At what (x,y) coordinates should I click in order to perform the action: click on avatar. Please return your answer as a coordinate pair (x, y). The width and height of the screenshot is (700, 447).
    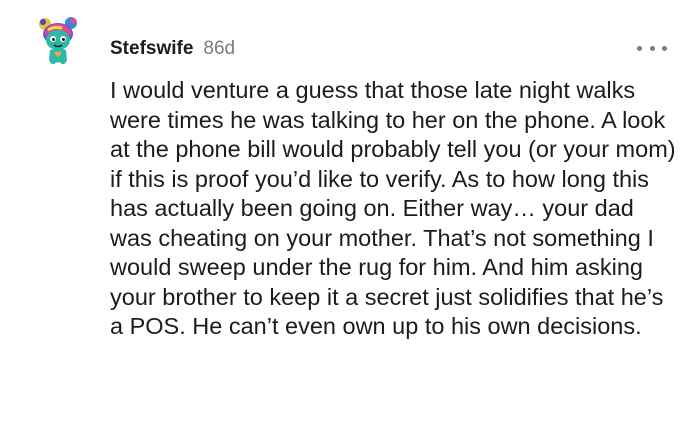
    Looking at the image, I should click on (60, 40).